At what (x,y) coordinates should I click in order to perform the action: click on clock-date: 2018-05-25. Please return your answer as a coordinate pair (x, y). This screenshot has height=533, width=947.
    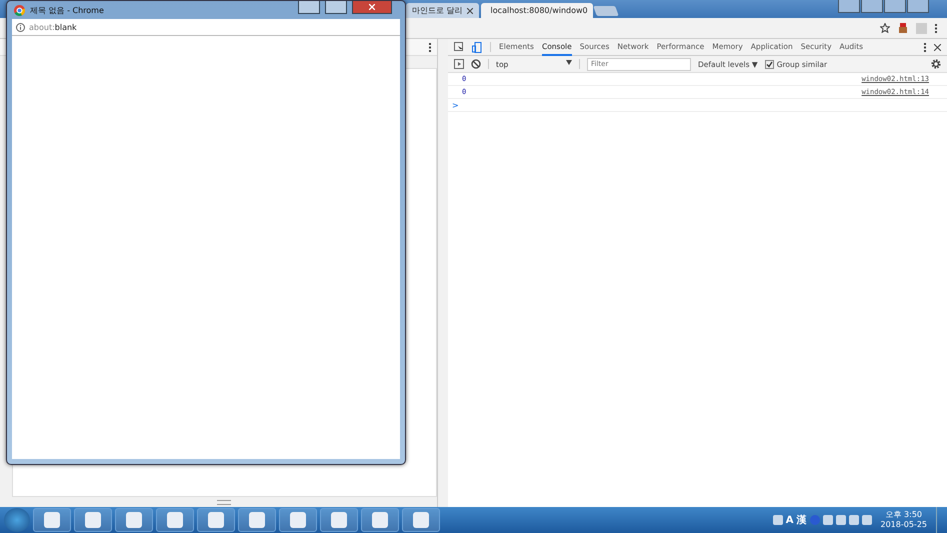
    Looking at the image, I should click on (903, 525).